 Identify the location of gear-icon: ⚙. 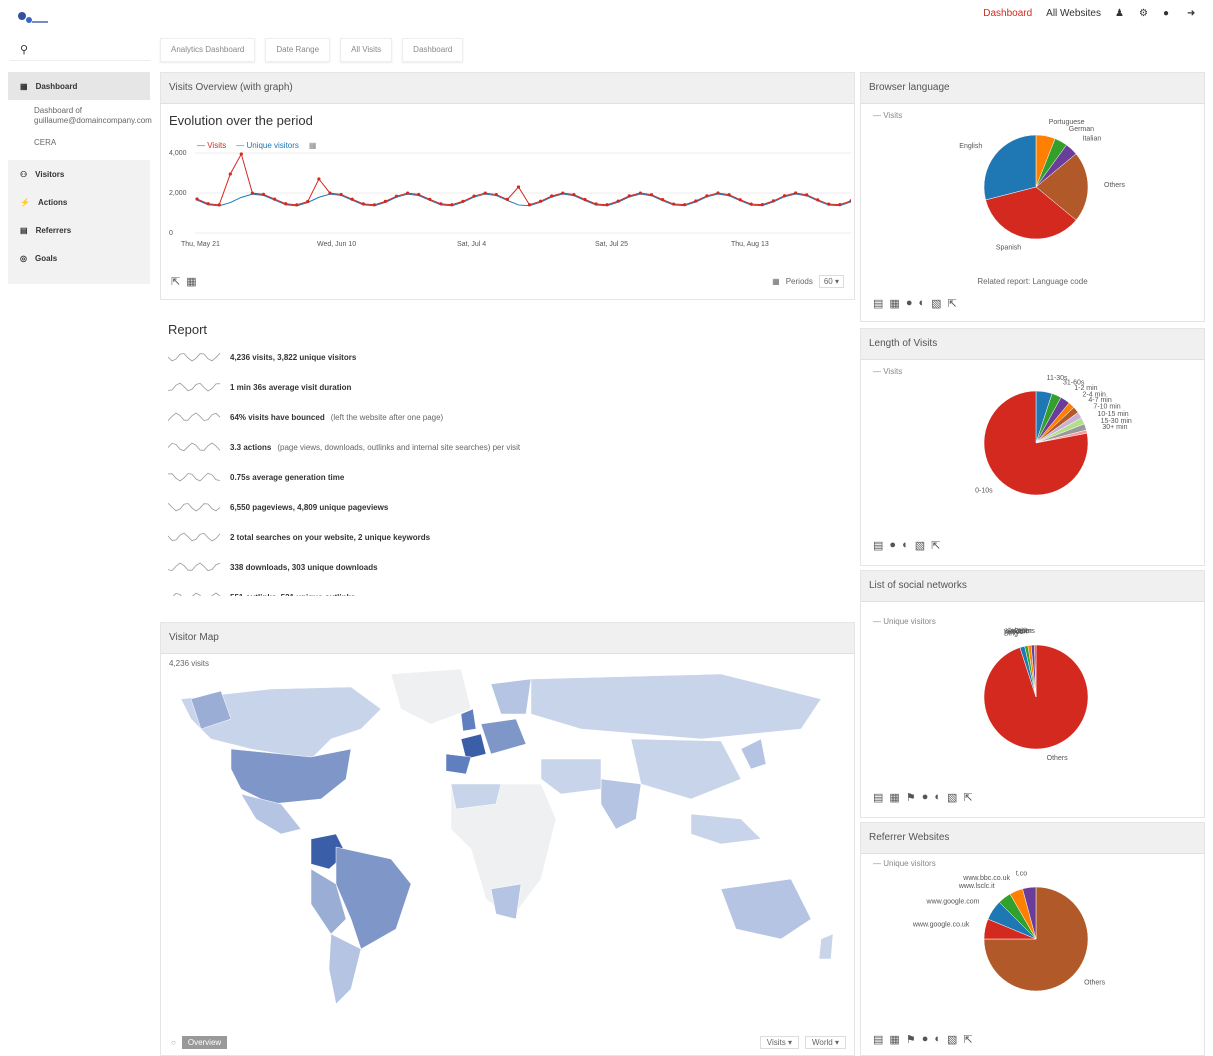
(1144, 13).